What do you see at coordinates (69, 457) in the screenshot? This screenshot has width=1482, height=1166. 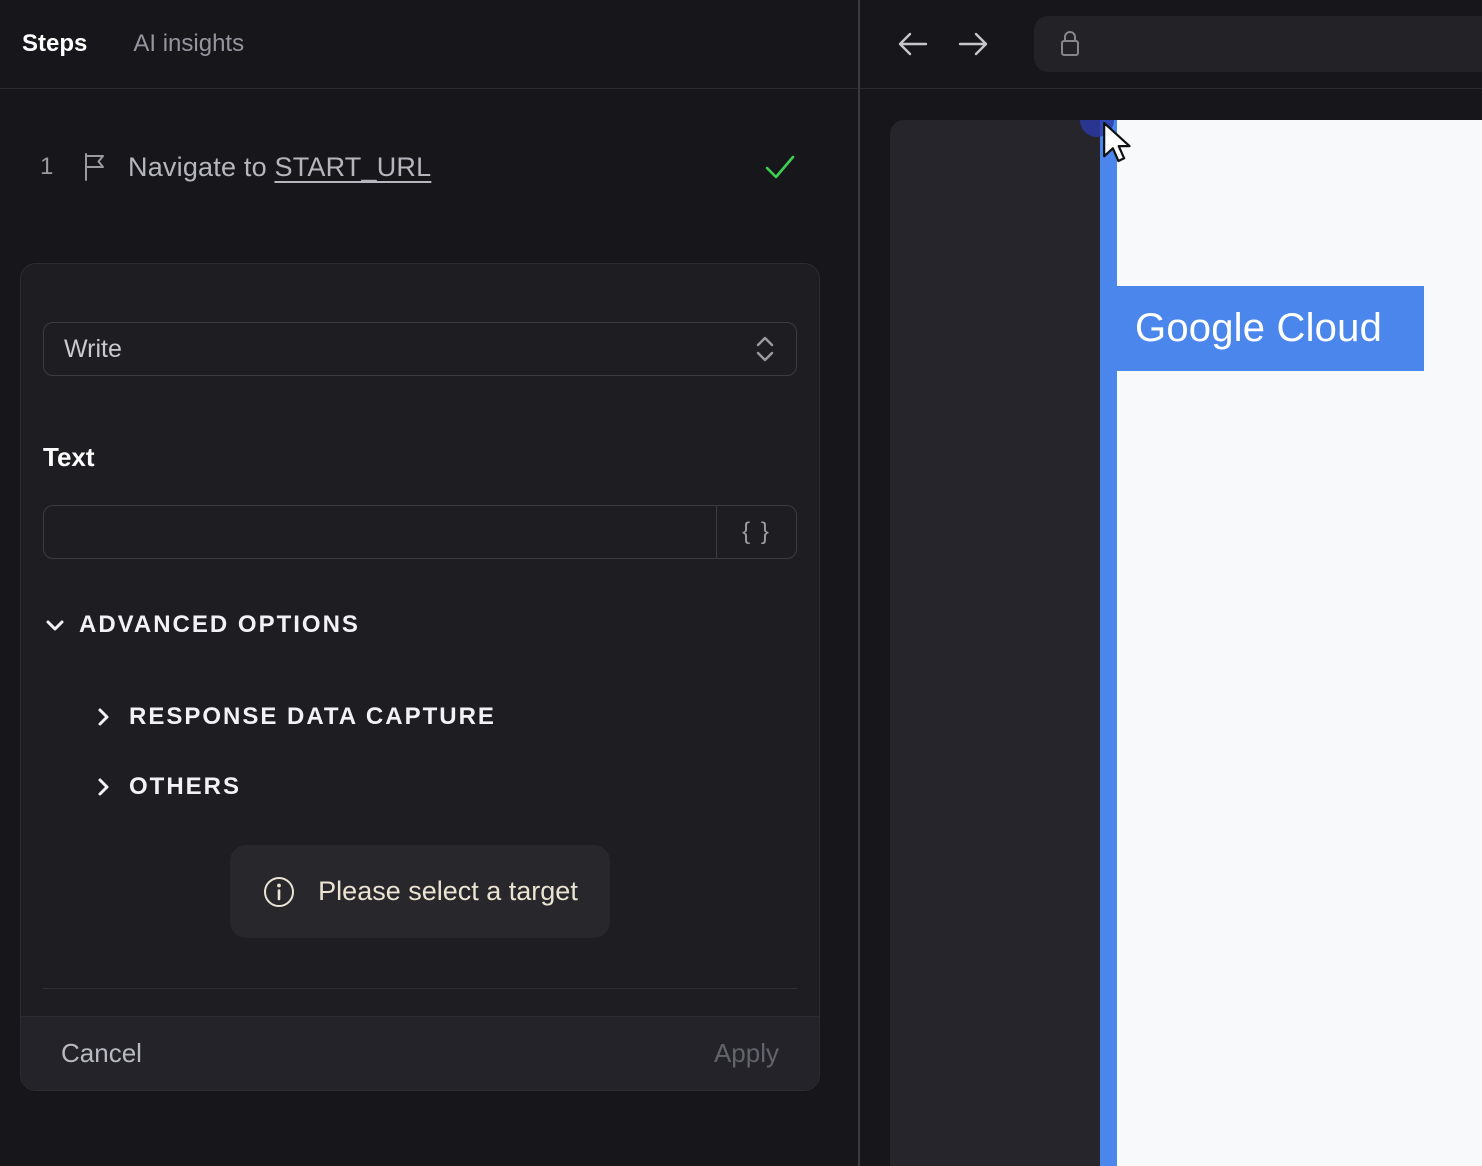 I see `text-field-label: Text` at bounding box center [69, 457].